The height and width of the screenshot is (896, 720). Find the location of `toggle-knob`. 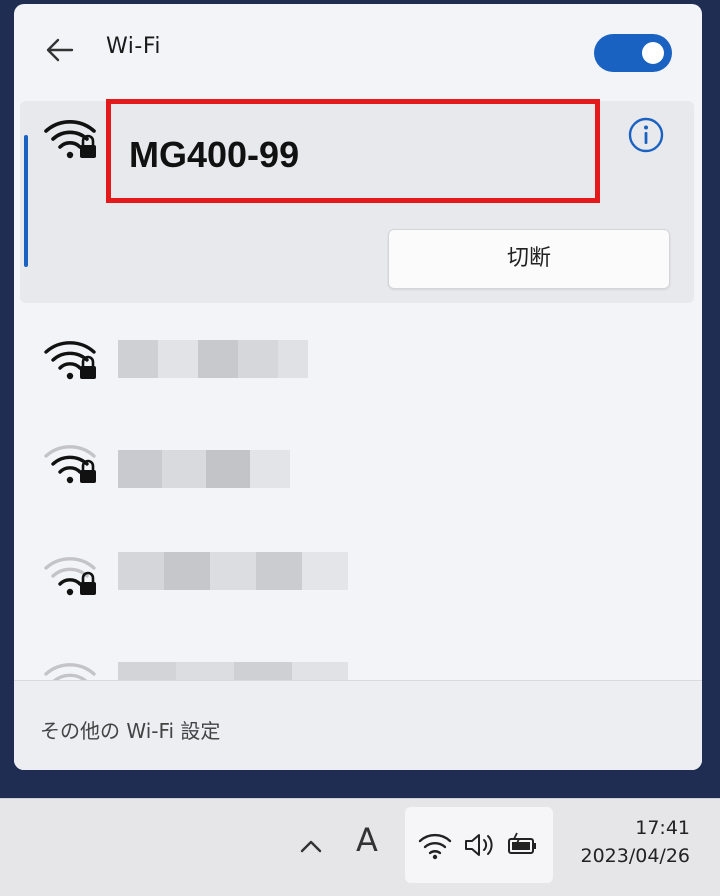

toggle-knob is located at coordinates (653, 53).